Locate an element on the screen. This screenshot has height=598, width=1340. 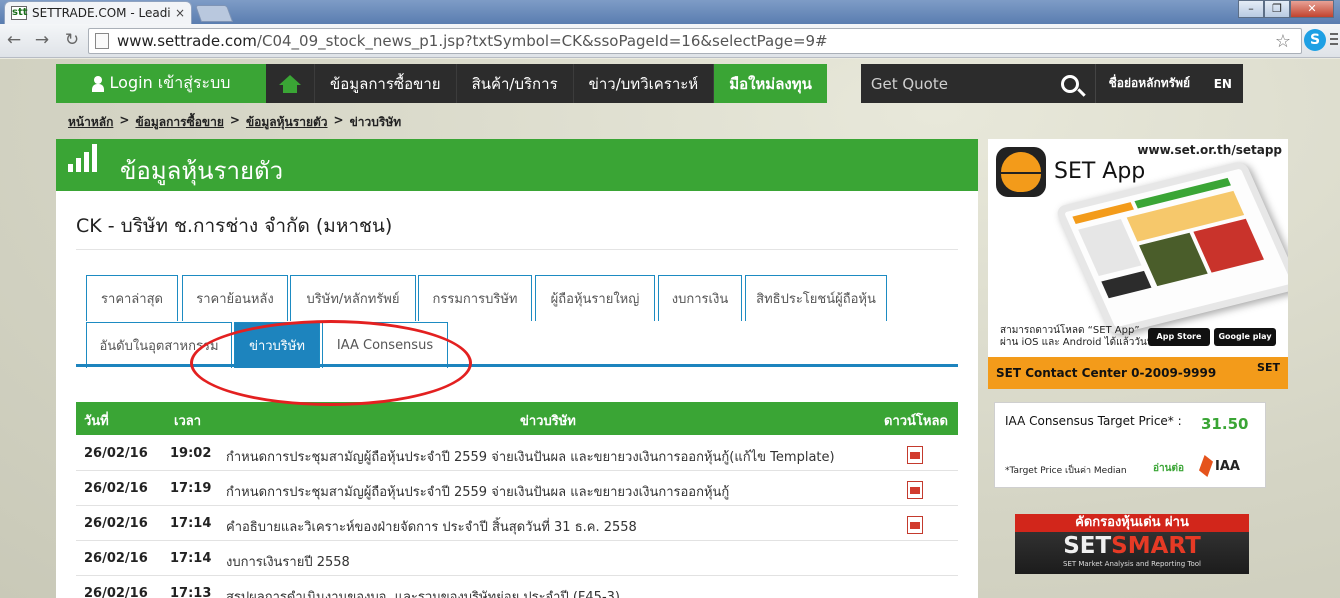
skype-extension-icon: S is located at coordinates (1315, 40).